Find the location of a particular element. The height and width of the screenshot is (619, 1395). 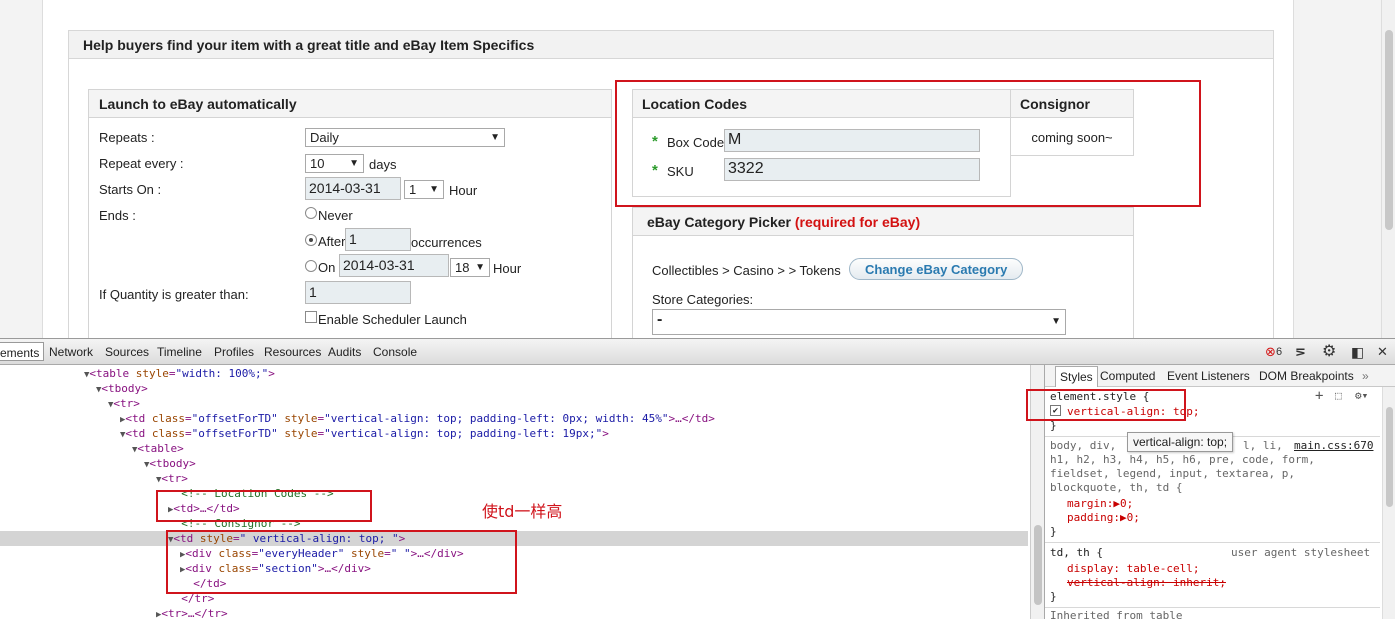

rule1-selector-d: fieldset, legend, input, textarea, p, is located at coordinates (1173, 473).